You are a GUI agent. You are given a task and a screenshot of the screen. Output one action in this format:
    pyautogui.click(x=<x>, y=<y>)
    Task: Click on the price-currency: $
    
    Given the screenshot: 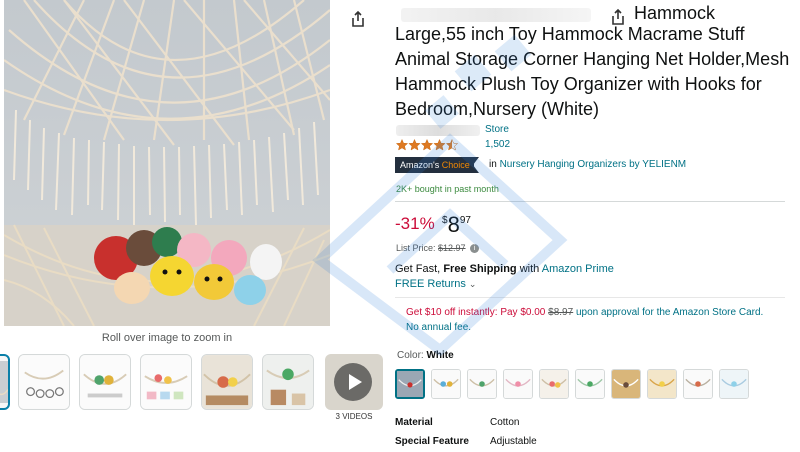 What is the action you would take?
    pyautogui.click(x=445, y=220)
    